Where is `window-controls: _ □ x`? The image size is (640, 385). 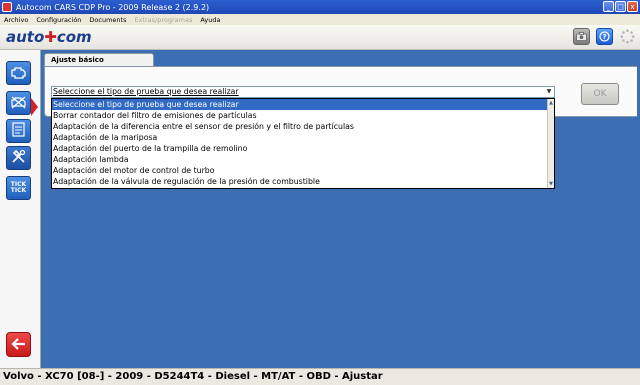
window-controls: _ □ x is located at coordinates (620, 6).